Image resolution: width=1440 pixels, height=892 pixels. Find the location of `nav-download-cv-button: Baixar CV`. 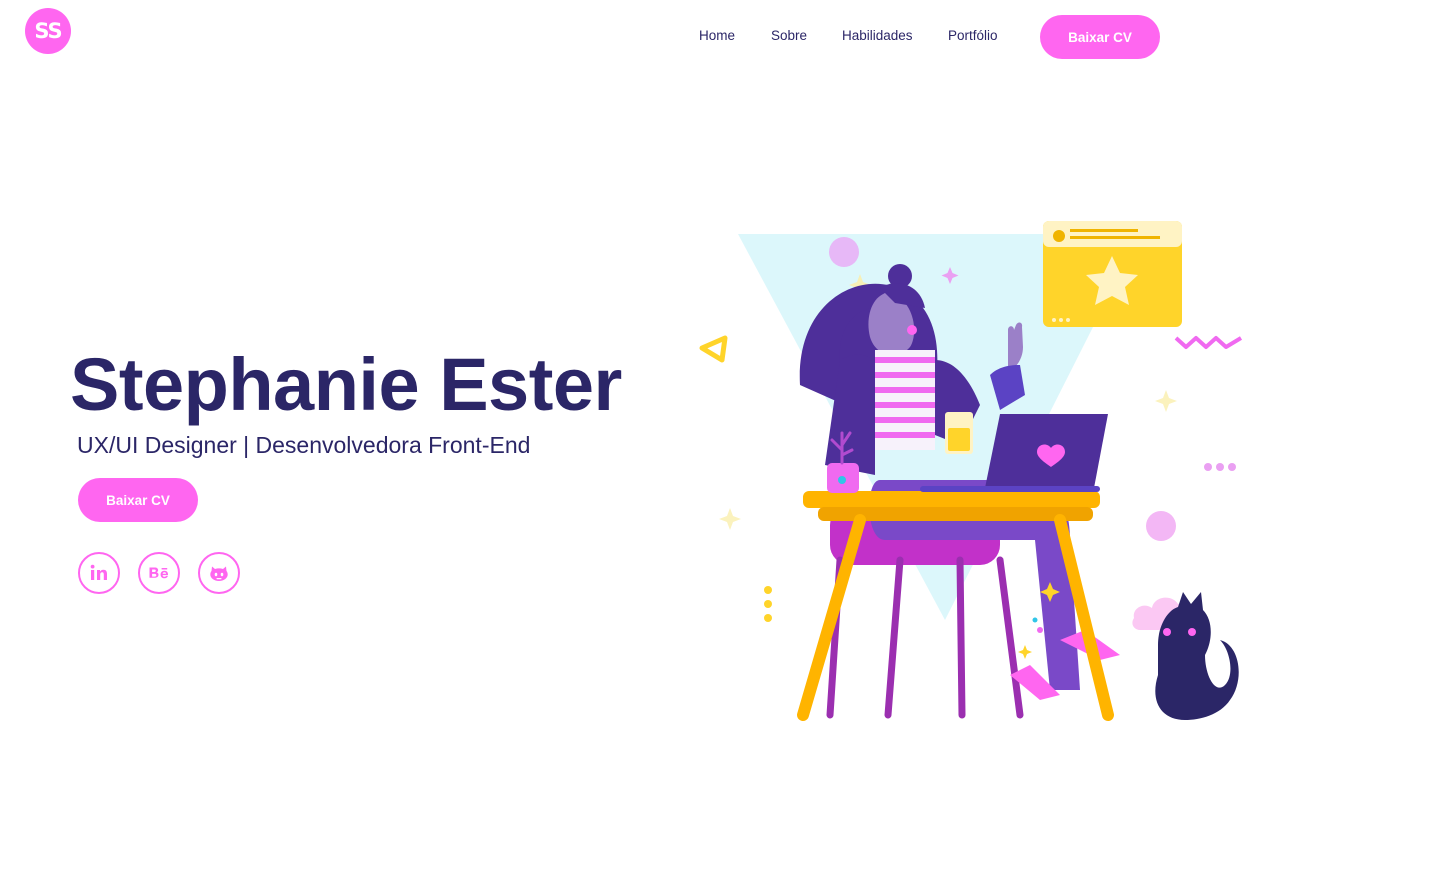

nav-download-cv-button: Baixar CV is located at coordinates (1100, 37).